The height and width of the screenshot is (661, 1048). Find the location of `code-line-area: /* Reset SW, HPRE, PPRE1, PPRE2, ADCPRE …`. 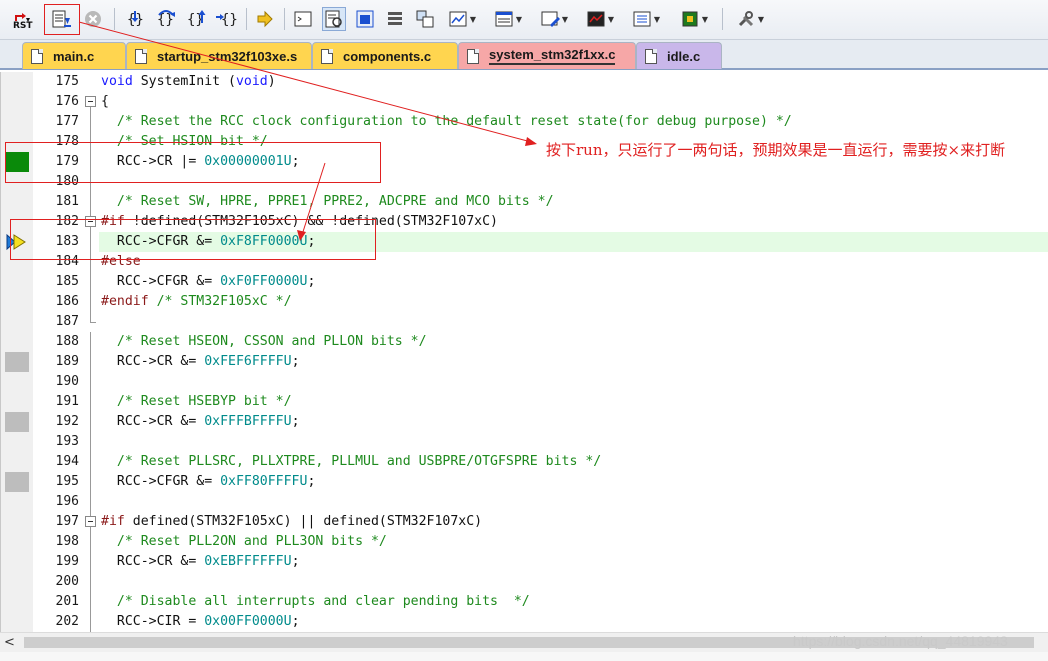

code-line-area: /* Reset SW, HPRE, PPRE1, PPRE2, ADCPRE … is located at coordinates (573, 202).